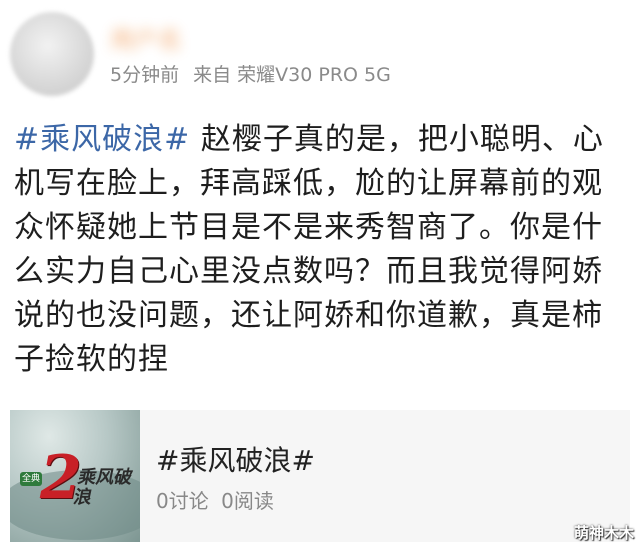 The image size is (640, 548). Describe the element at coordinates (235, 461) in the screenshot. I see `topic-title: #乘风破浪#` at that location.